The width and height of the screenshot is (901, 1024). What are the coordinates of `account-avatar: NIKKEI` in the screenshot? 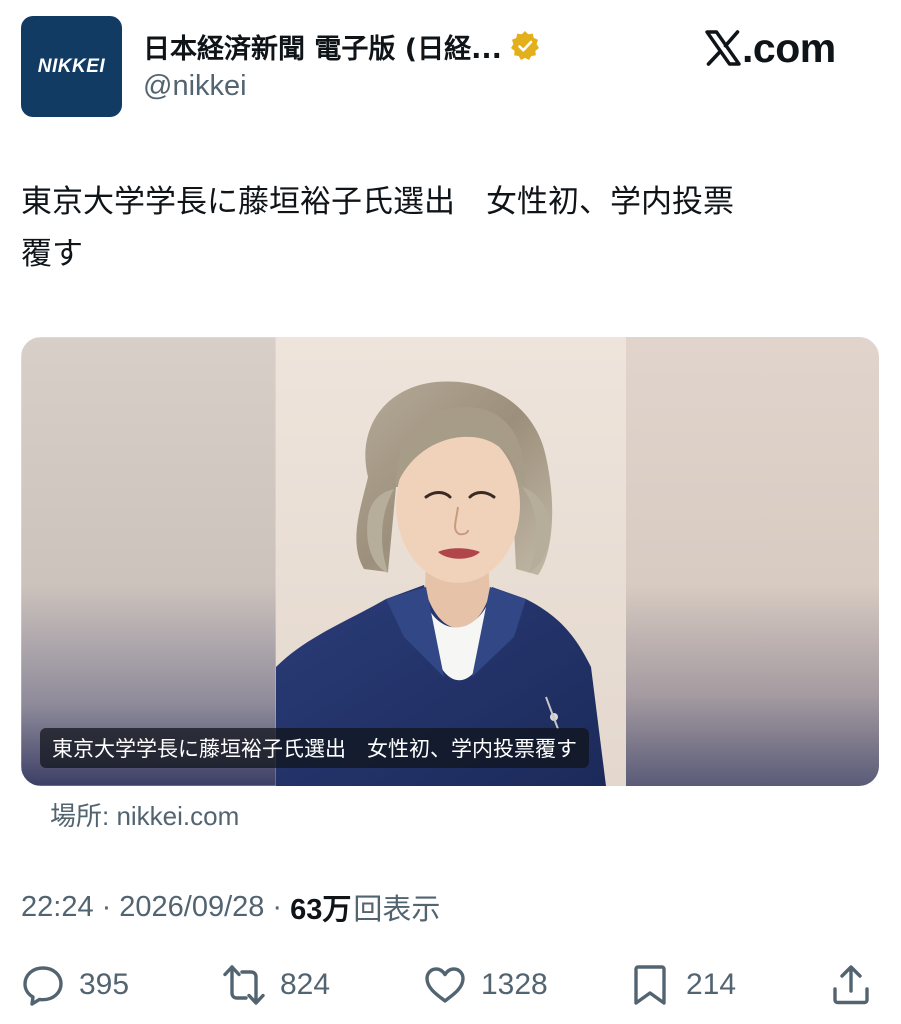 It's located at (71, 66).